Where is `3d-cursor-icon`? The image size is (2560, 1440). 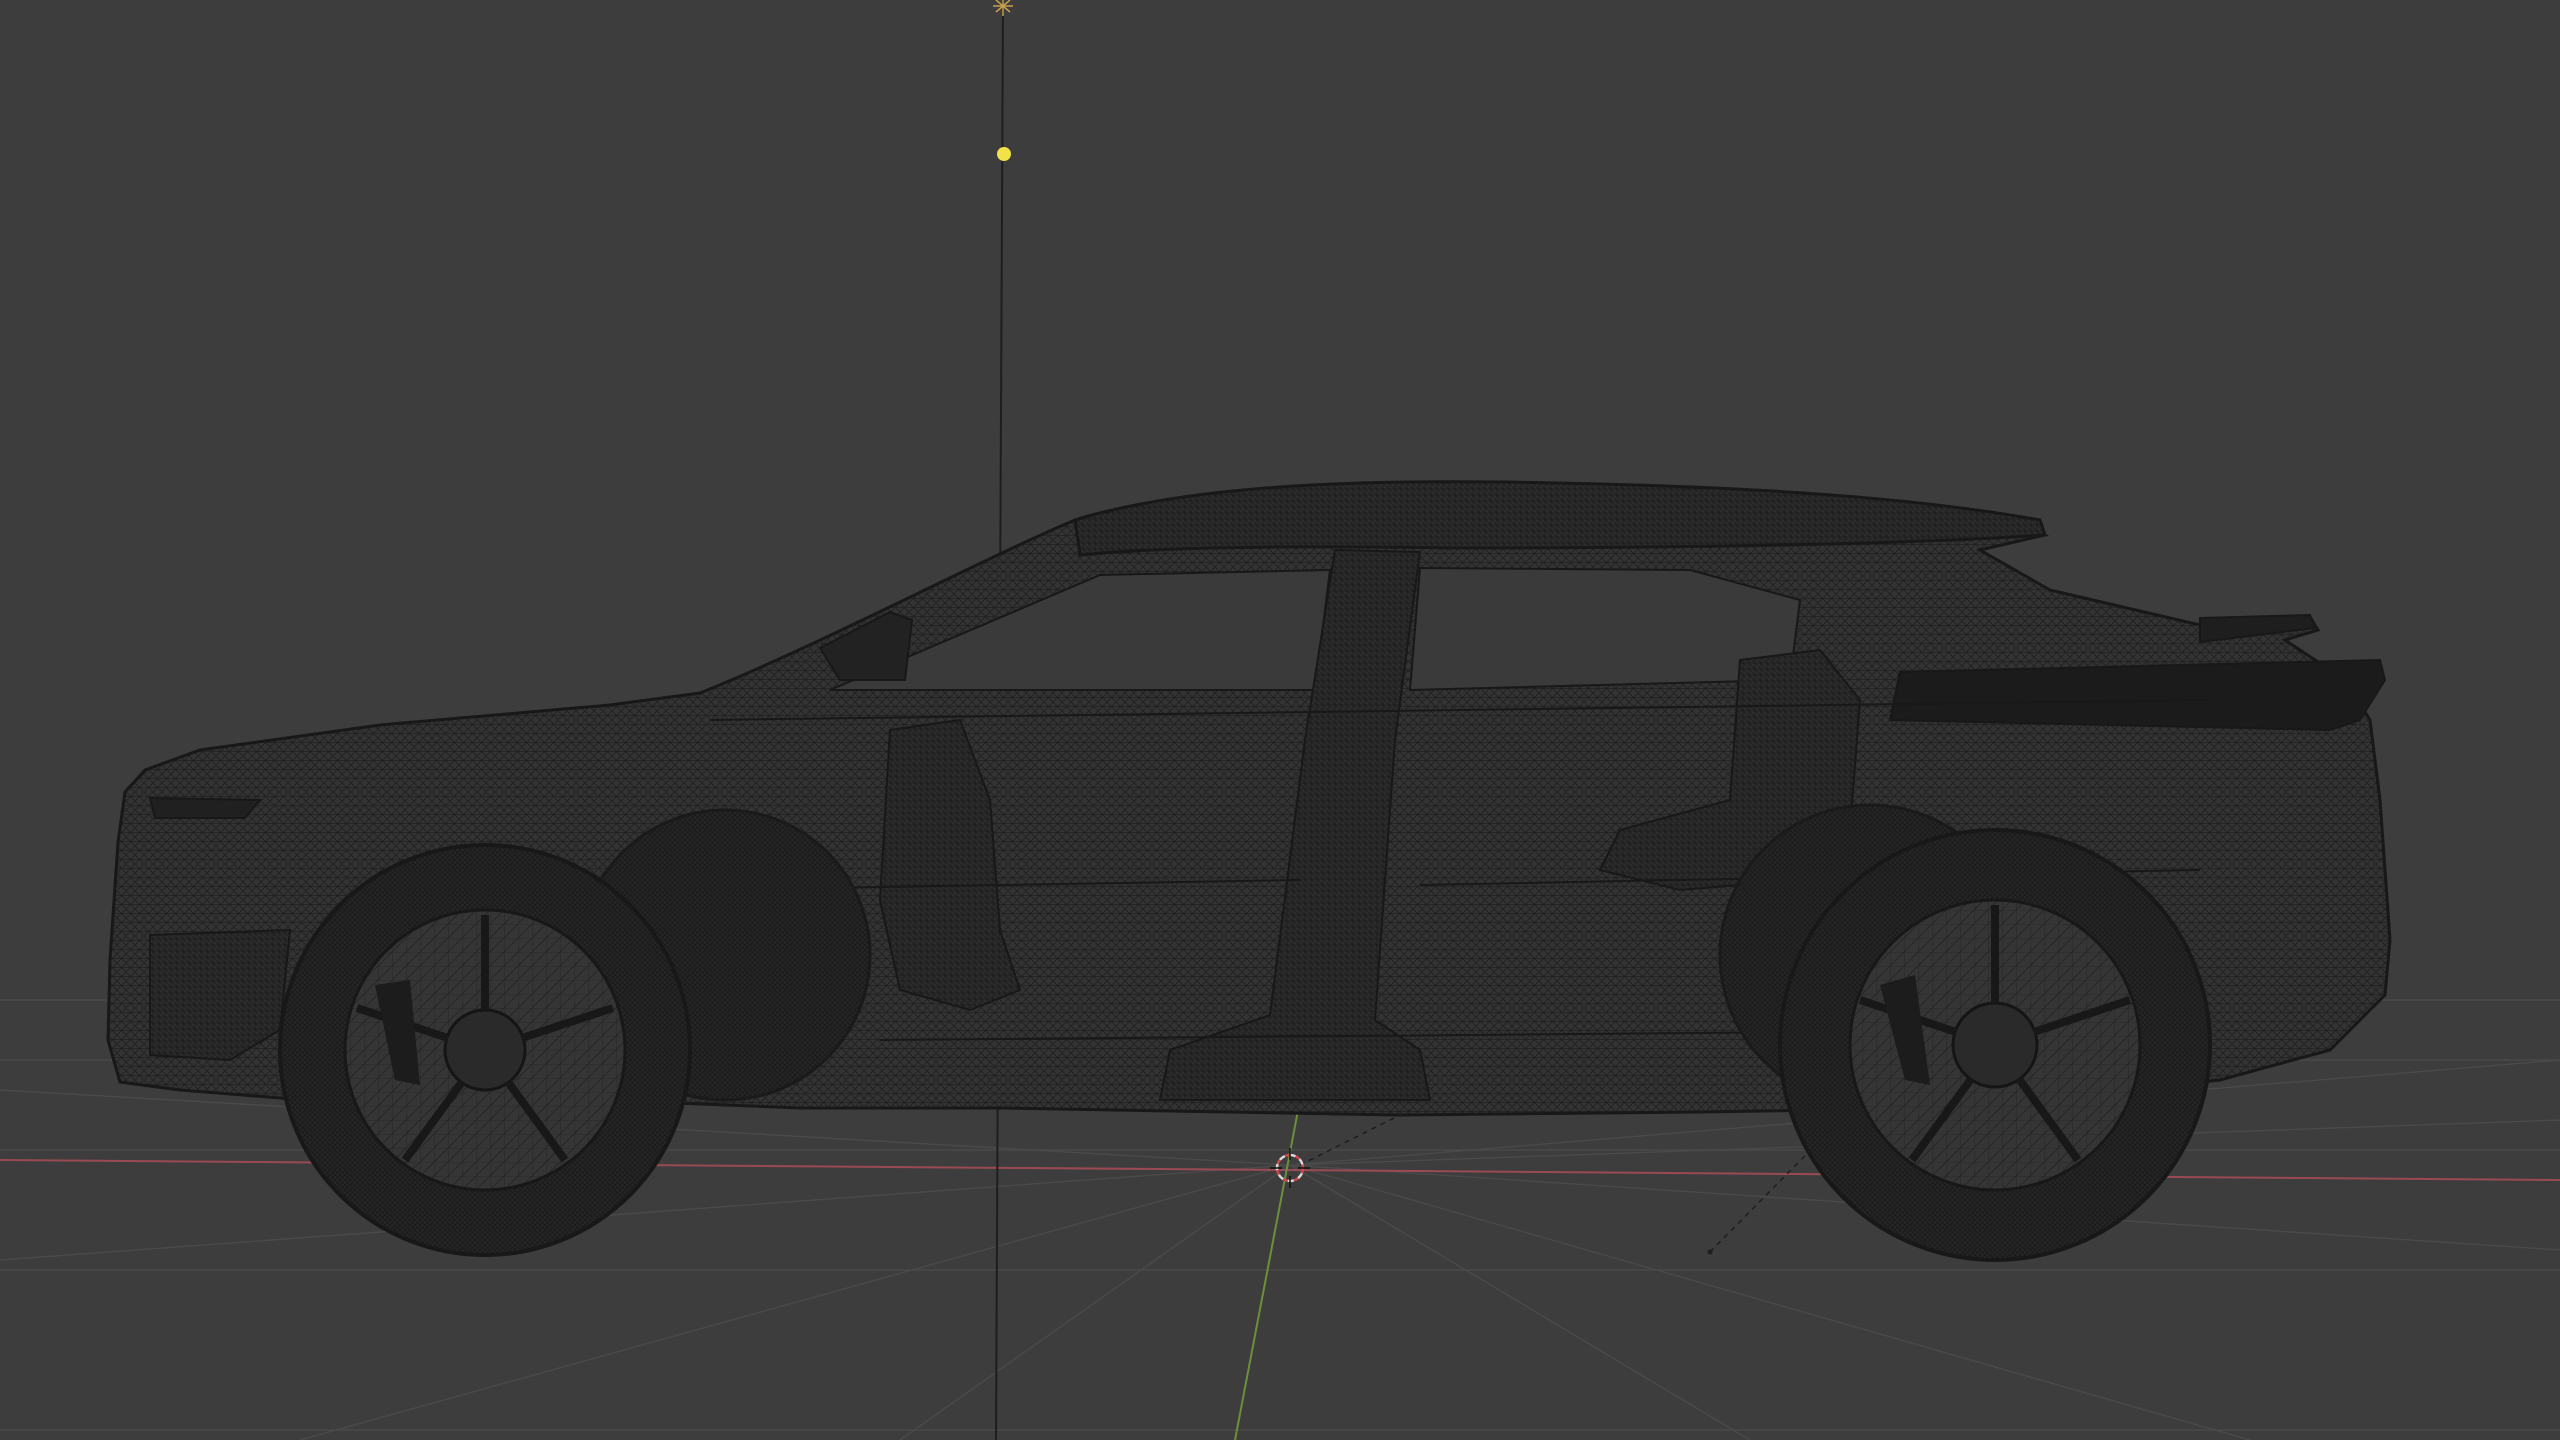 3d-cursor-icon is located at coordinates (1290, 1168).